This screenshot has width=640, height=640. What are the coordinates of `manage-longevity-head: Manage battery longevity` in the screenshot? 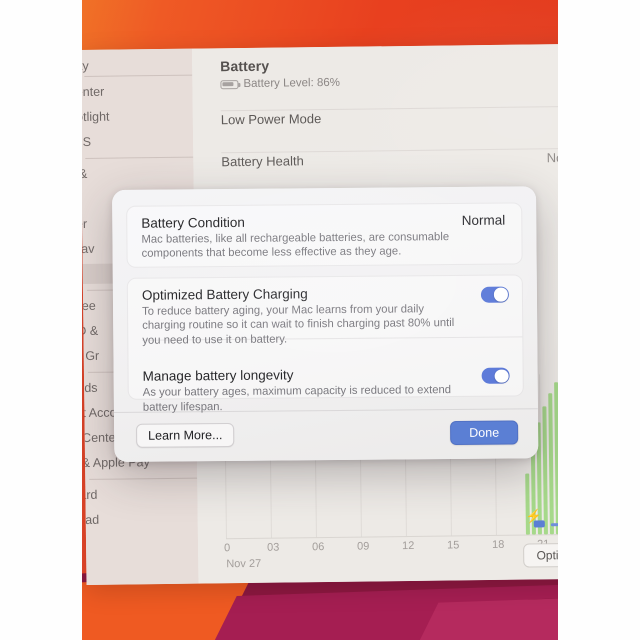 It's located at (326, 375).